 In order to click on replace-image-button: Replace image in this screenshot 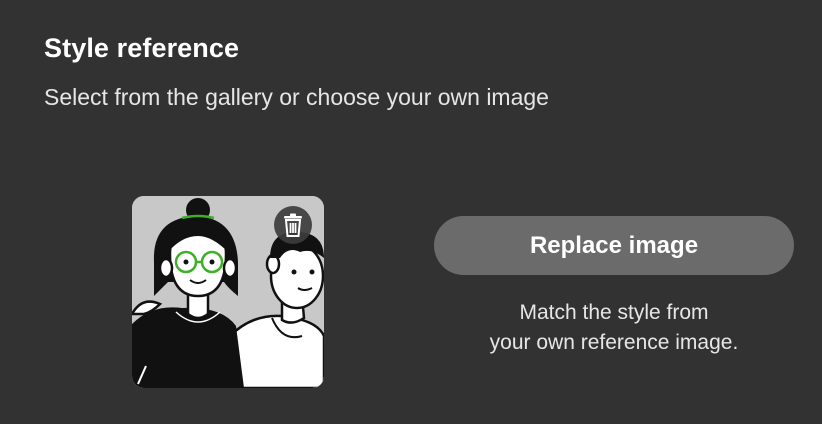, I will do `click(614, 245)`.